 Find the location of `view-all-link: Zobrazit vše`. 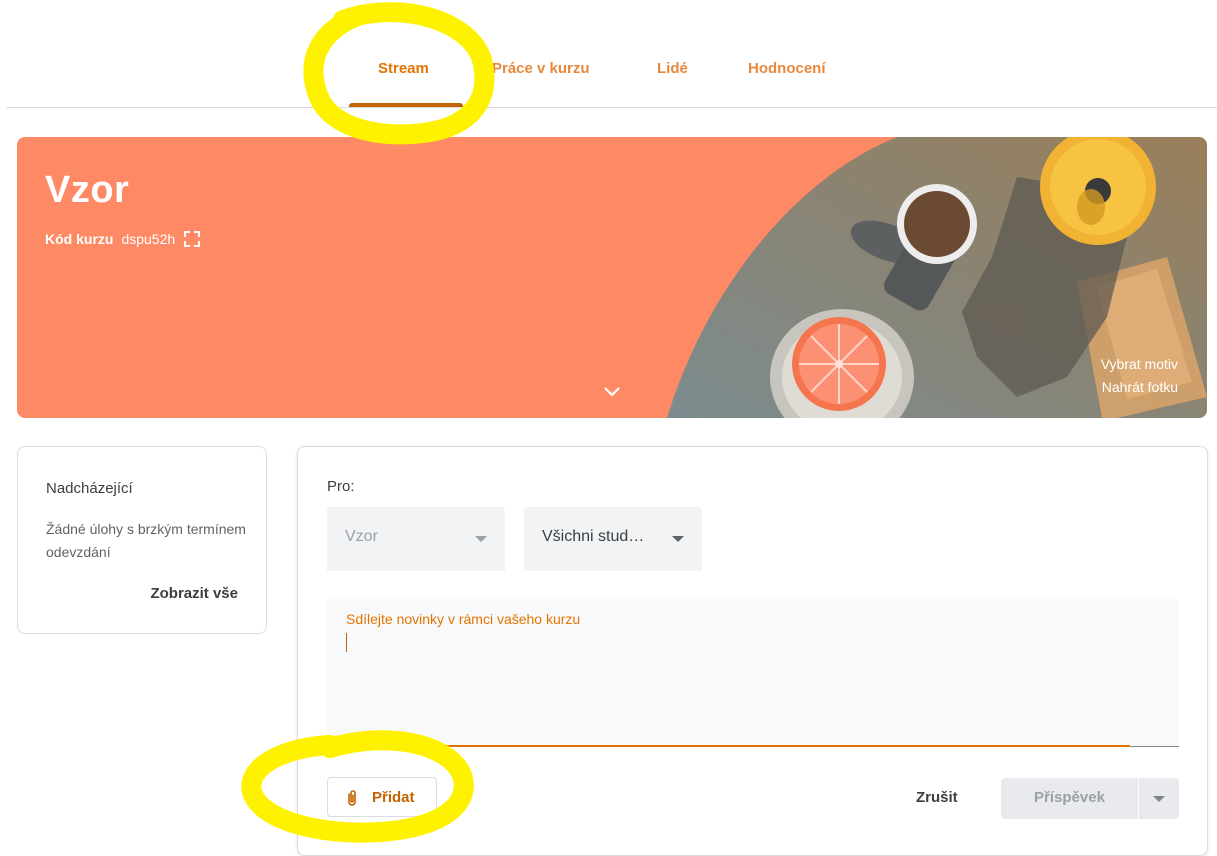

view-all-link: Zobrazit vše is located at coordinates (194, 593).